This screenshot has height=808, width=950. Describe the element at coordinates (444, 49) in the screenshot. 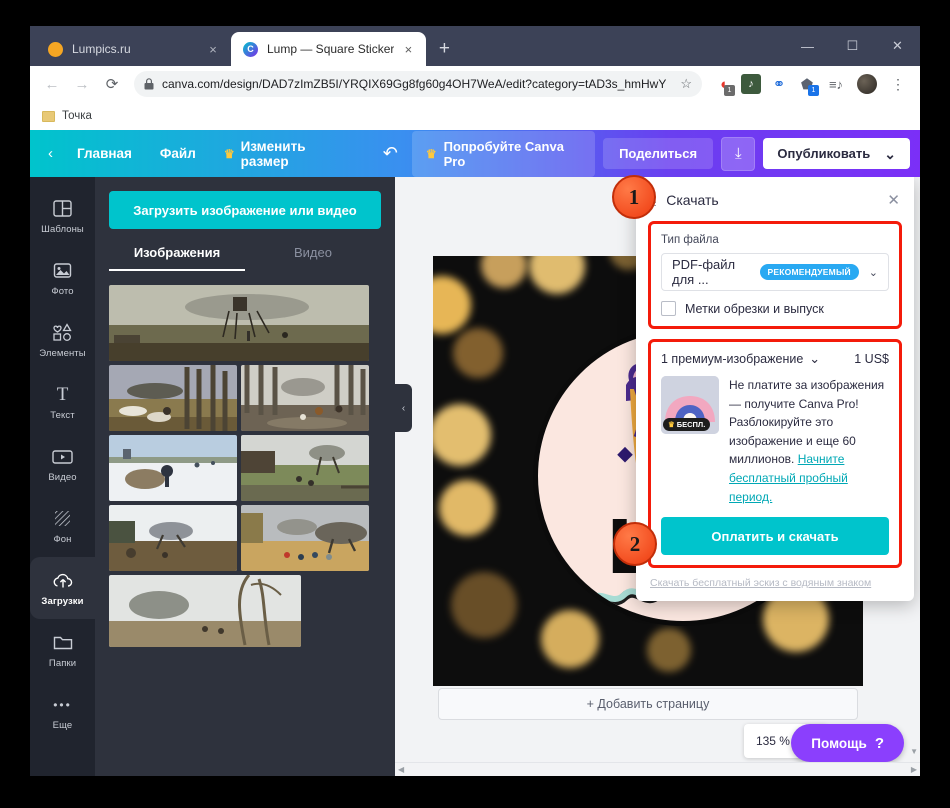

I see `new-tab-button: +` at that location.